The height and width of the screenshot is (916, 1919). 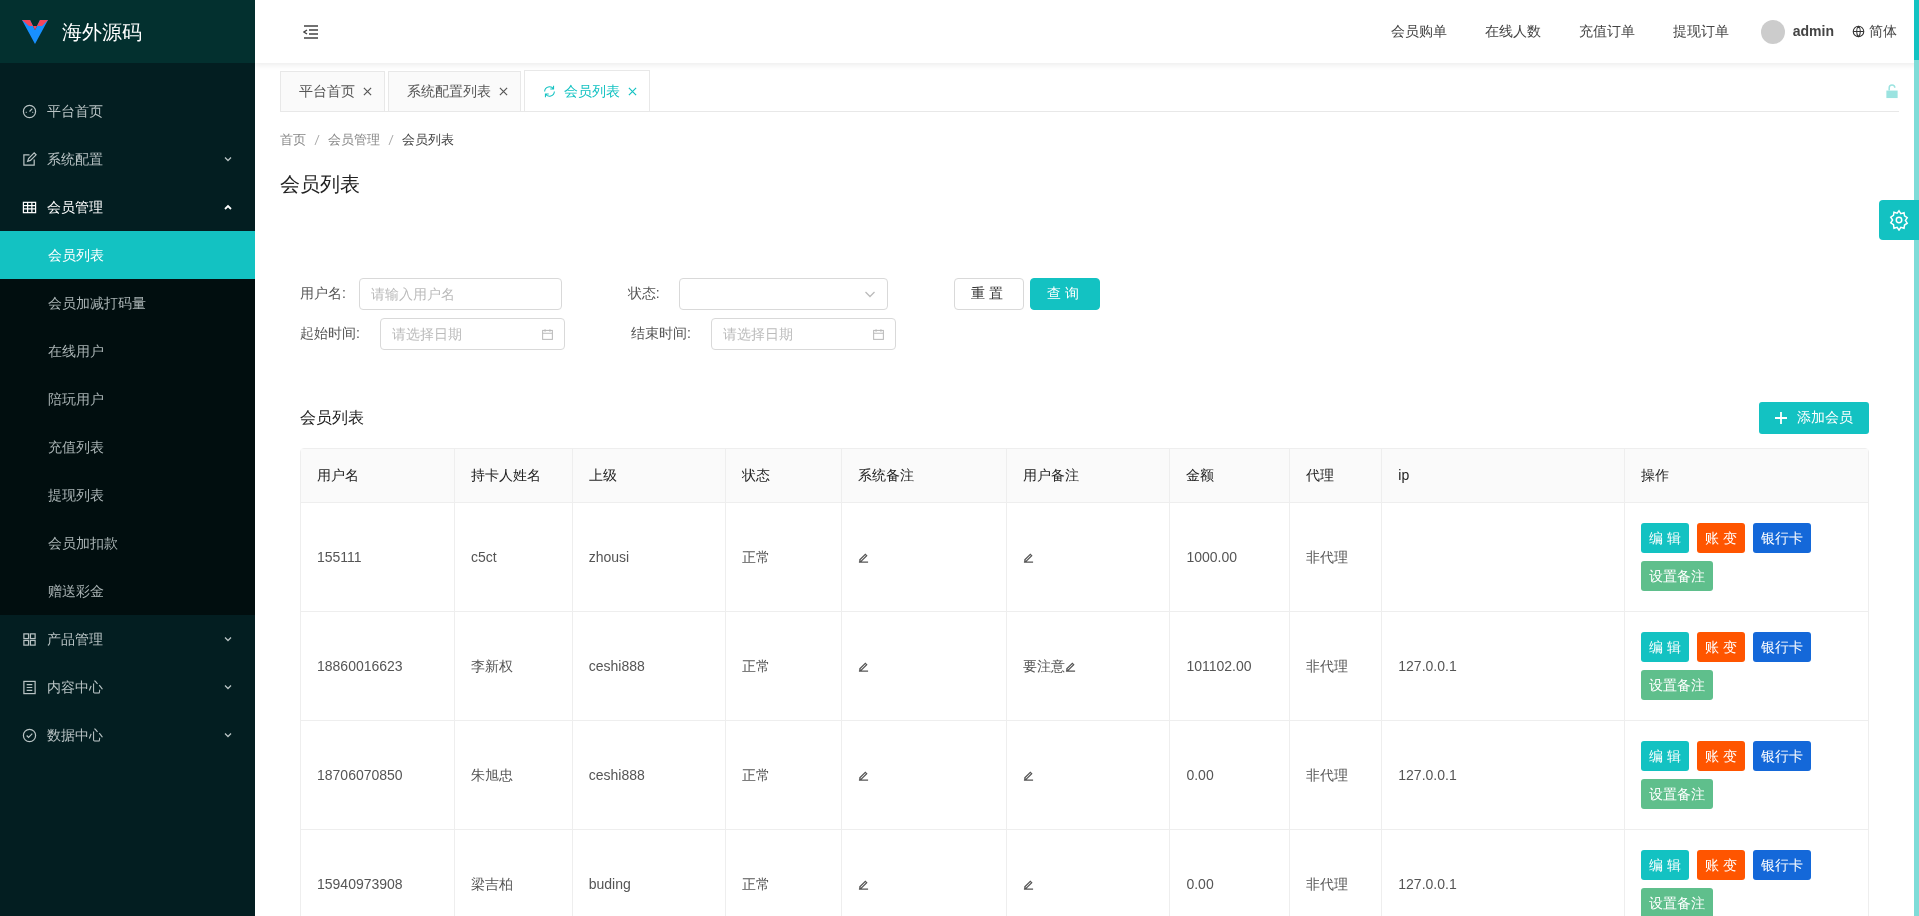 I want to click on plus-icon, so click(x=1781, y=417).